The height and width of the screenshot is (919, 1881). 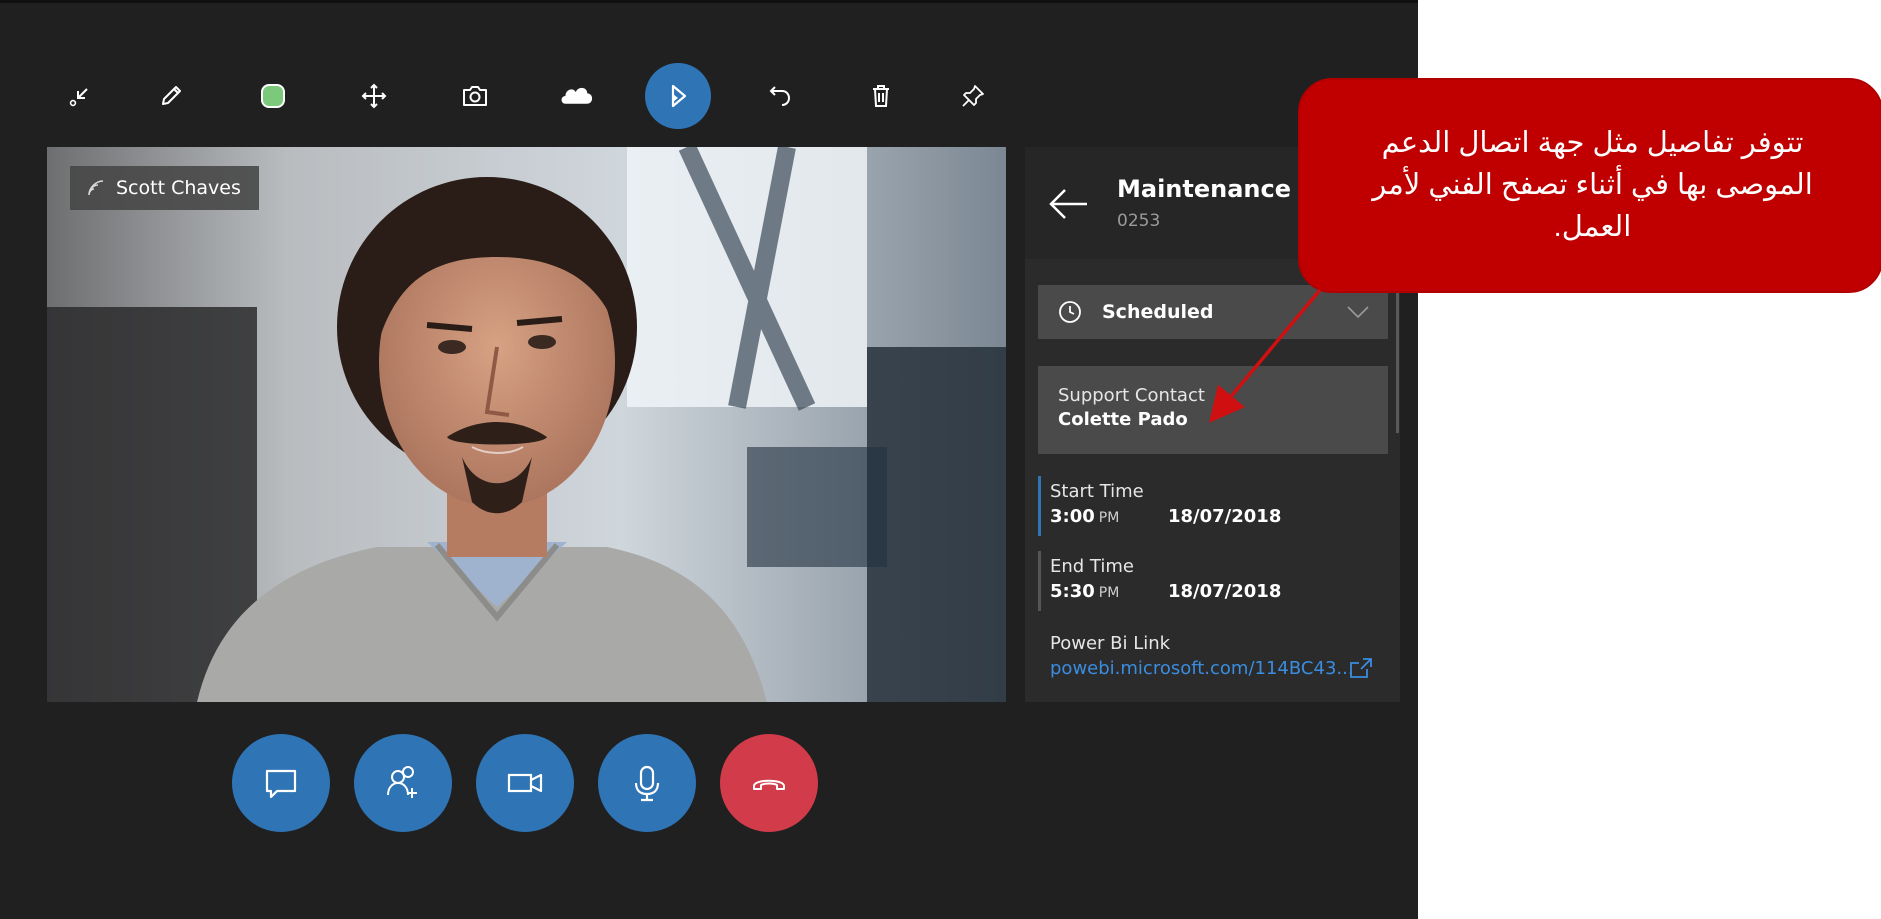 I want to click on hang-up-icon, so click(x=769, y=784).